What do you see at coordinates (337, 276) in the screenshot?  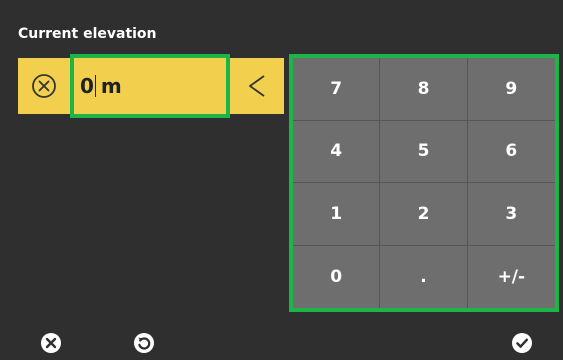 I see `key-0: 0` at bounding box center [337, 276].